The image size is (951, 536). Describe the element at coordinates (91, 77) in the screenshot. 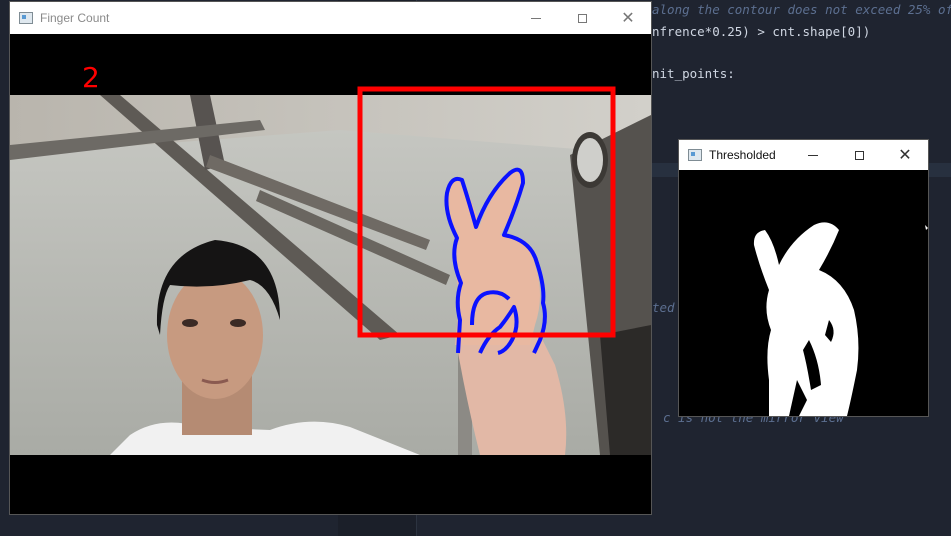

I see `finger-count-value: 2` at that location.